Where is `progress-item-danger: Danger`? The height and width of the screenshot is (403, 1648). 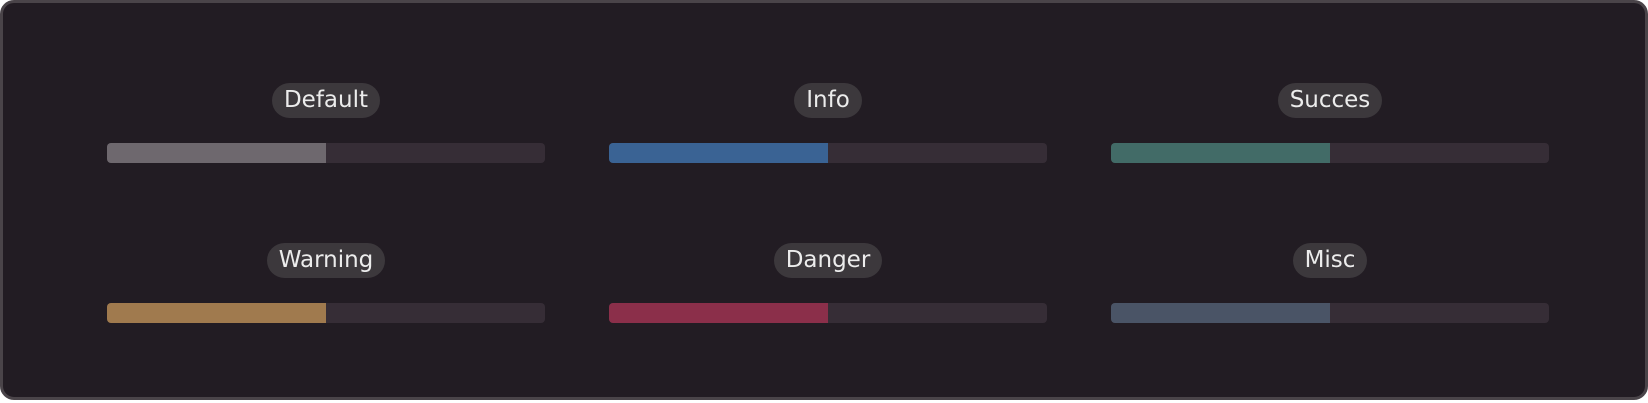 progress-item-danger: Danger is located at coordinates (828, 323).